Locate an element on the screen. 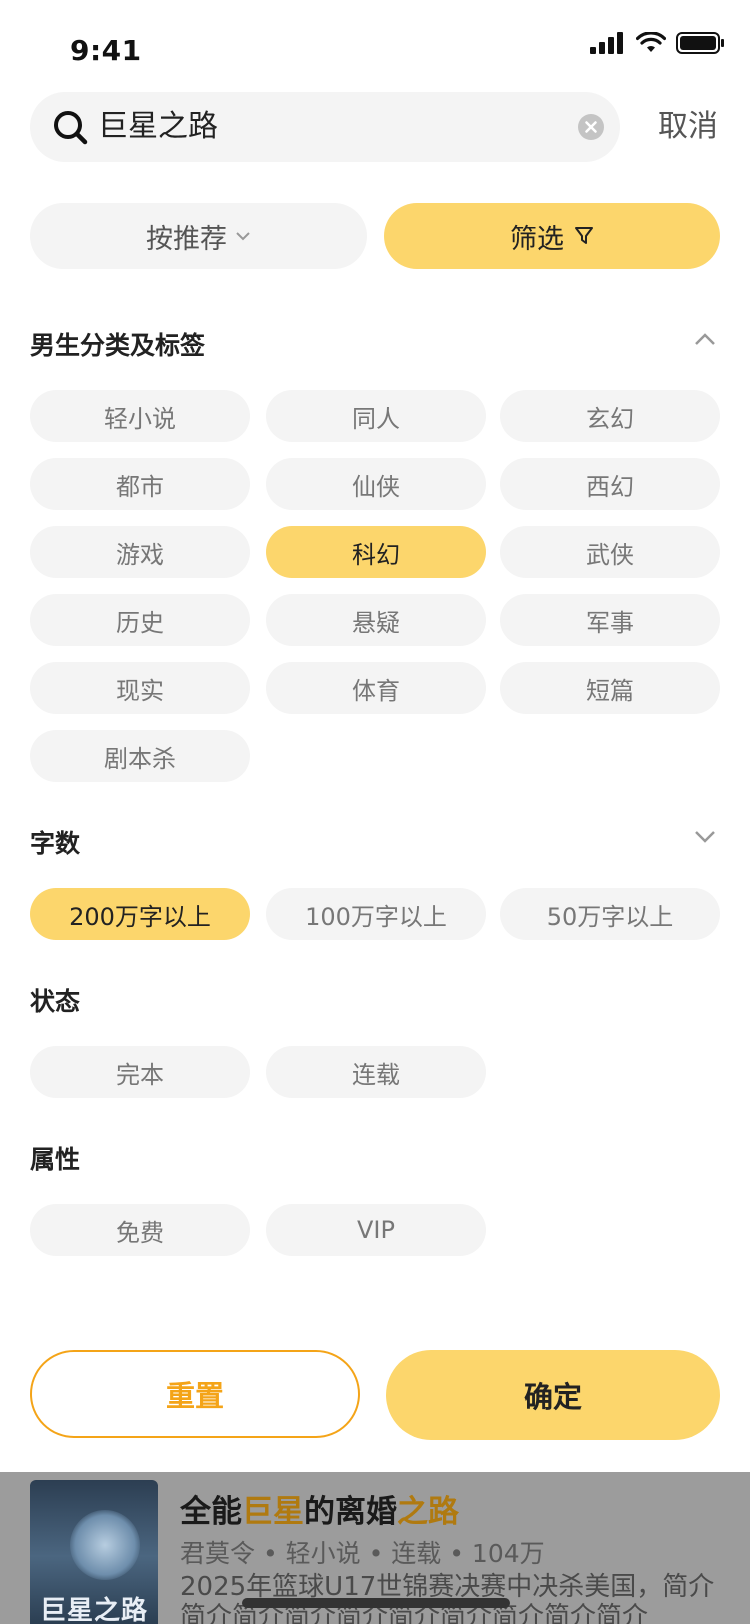 This screenshot has width=750, height=1624. chip-attribute: 免费 is located at coordinates (140, 1230).